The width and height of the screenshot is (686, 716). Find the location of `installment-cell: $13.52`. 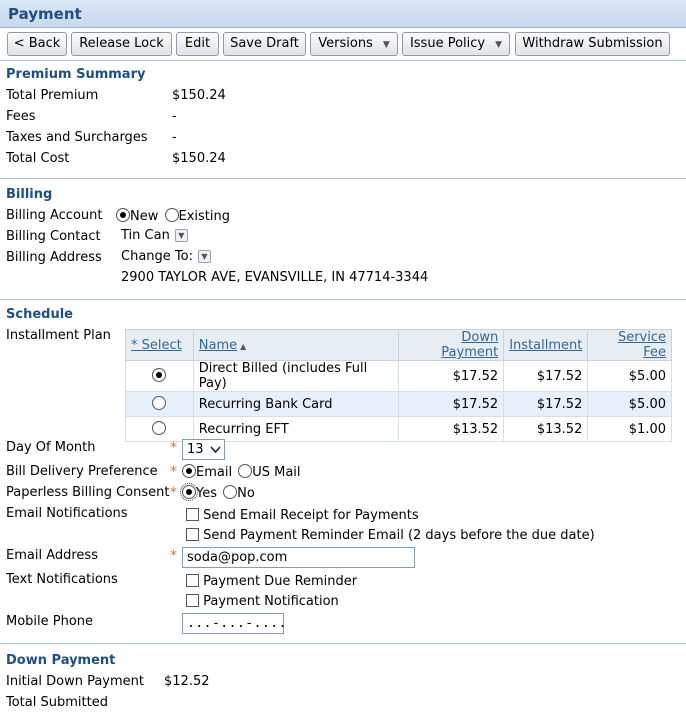

installment-cell: $13.52 is located at coordinates (546, 429).